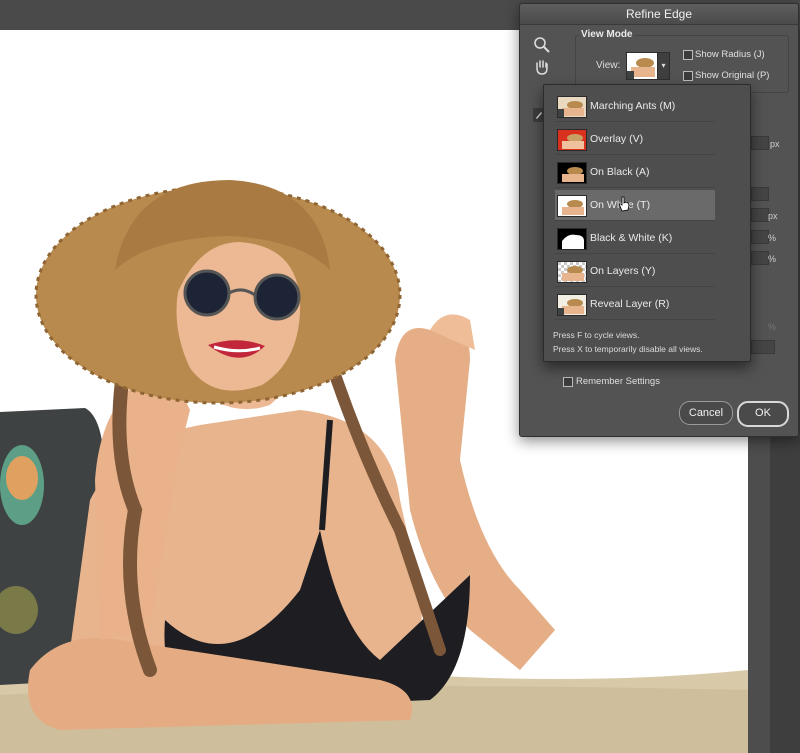 Image resolution: width=800 pixels, height=753 pixels. Describe the element at coordinates (659, 14) in the screenshot. I see `dialog-title: Refine Edge` at that location.